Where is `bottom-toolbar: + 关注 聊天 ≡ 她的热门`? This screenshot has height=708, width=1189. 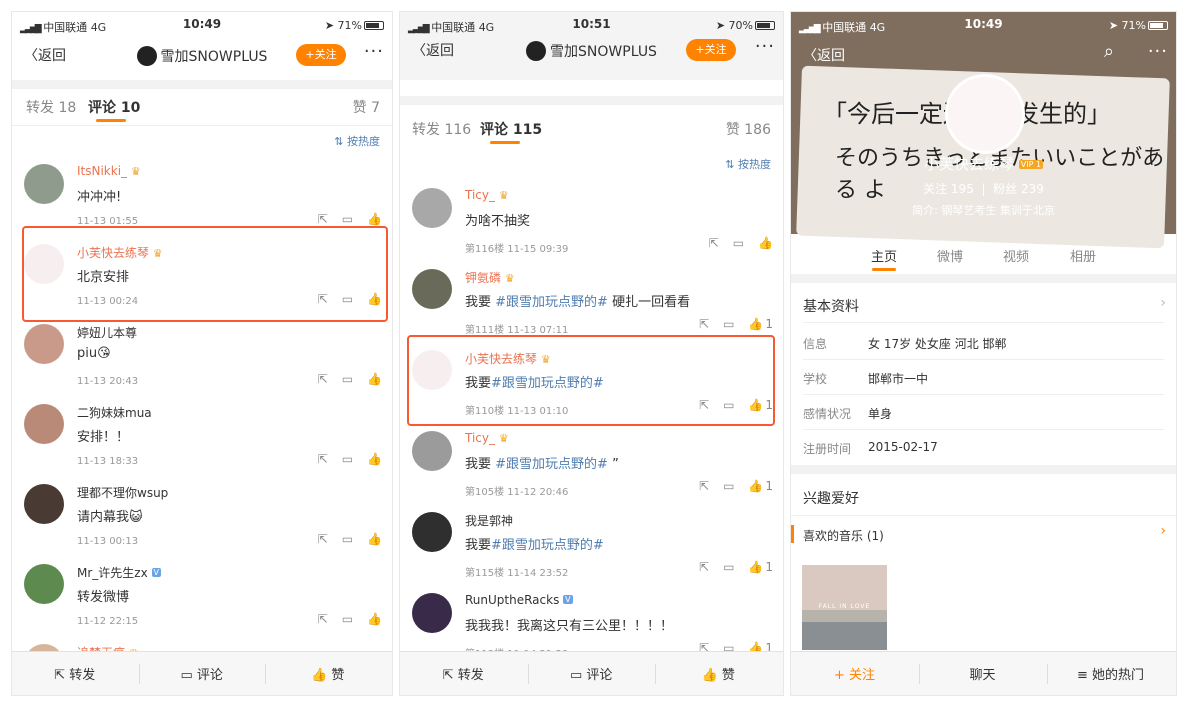
bottom-toolbar: + 关注 聊天 ≡ 她的热门 is located at coordinates (983, 673).